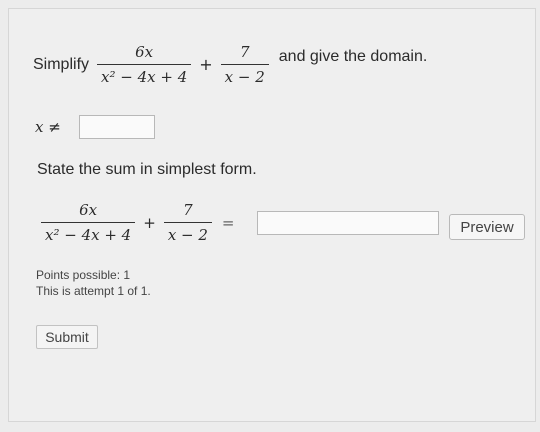 The image size is (540, 432). I want to click on question-suffix: and give the domain., so click(353, 56).